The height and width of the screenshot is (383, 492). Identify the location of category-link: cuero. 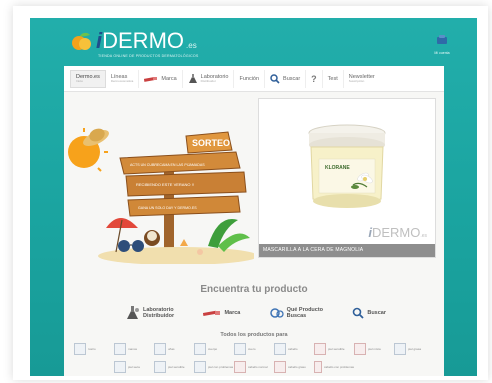
(254, 349).